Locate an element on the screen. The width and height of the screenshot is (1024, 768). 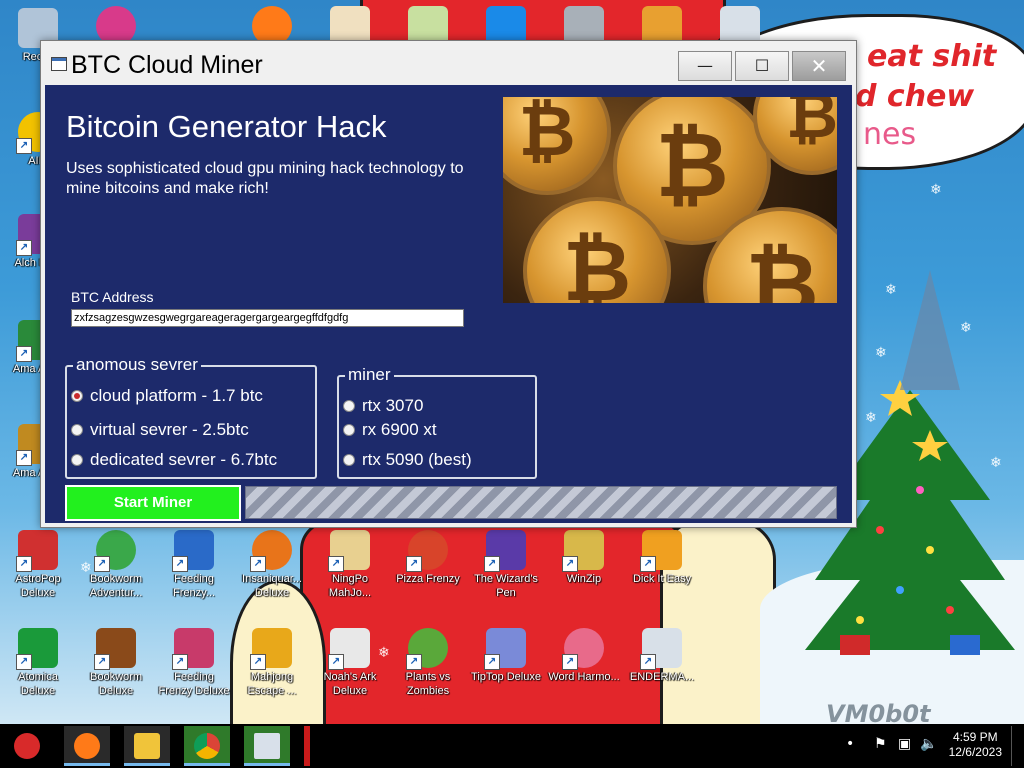
miner-group-legend: miner is located at coordinates (369, 375).